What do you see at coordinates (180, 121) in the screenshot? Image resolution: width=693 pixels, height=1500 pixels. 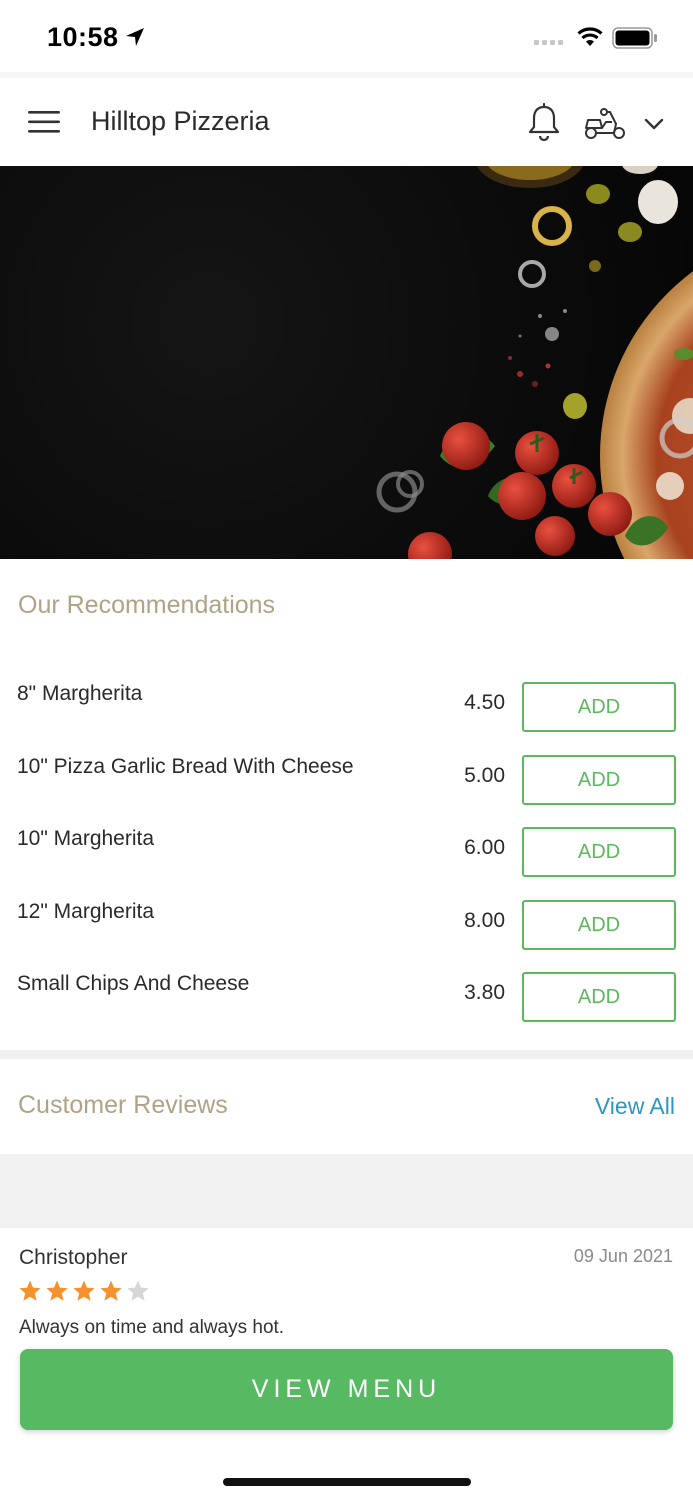 I see `page-title: Hilltop Pizzeria` at bounding box center [180, 121].